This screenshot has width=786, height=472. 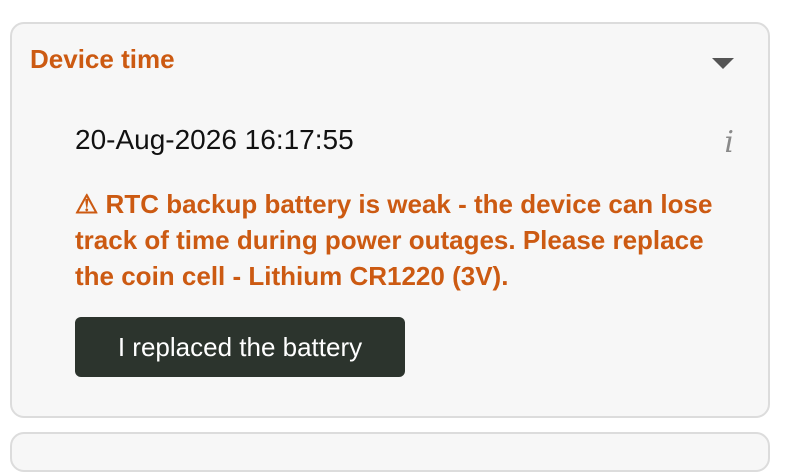 What do you see at coordinates (214, 139) in the screenshot?
I see `current-device-time: 20-Aug-2026 16:17:55` at bounding box center [214, 139].